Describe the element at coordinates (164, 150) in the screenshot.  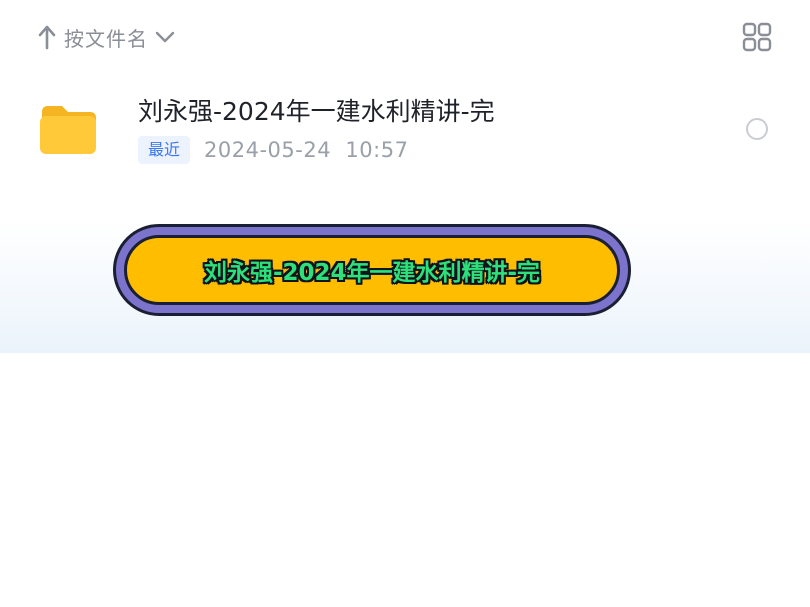
I see `recent-badge: 最近` at that location.